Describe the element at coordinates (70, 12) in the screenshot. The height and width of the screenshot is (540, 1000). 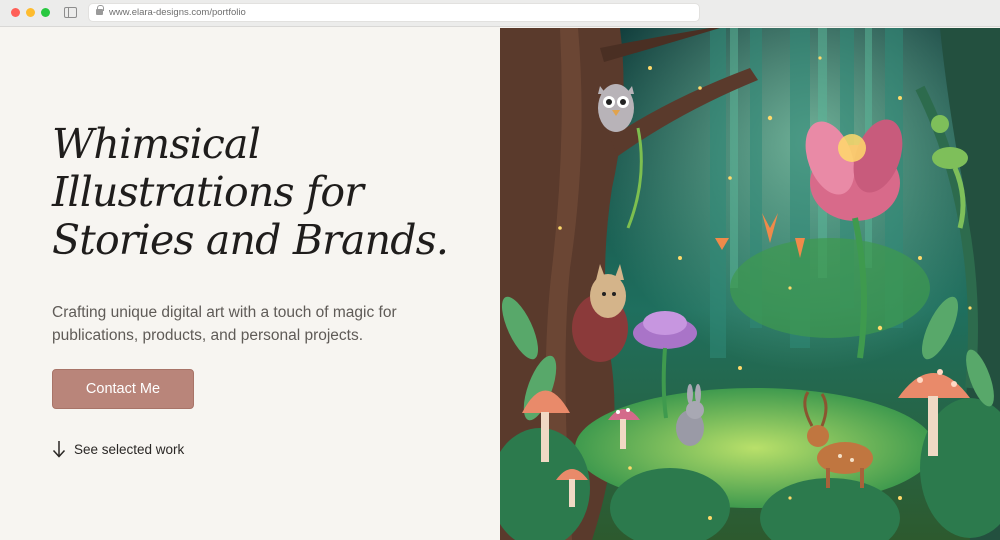
I see `sidebar-toggle-icon` at that location.